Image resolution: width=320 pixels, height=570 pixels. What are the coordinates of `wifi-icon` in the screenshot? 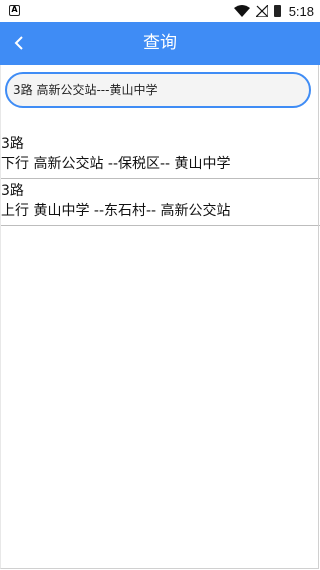 It's located at (241, 11).